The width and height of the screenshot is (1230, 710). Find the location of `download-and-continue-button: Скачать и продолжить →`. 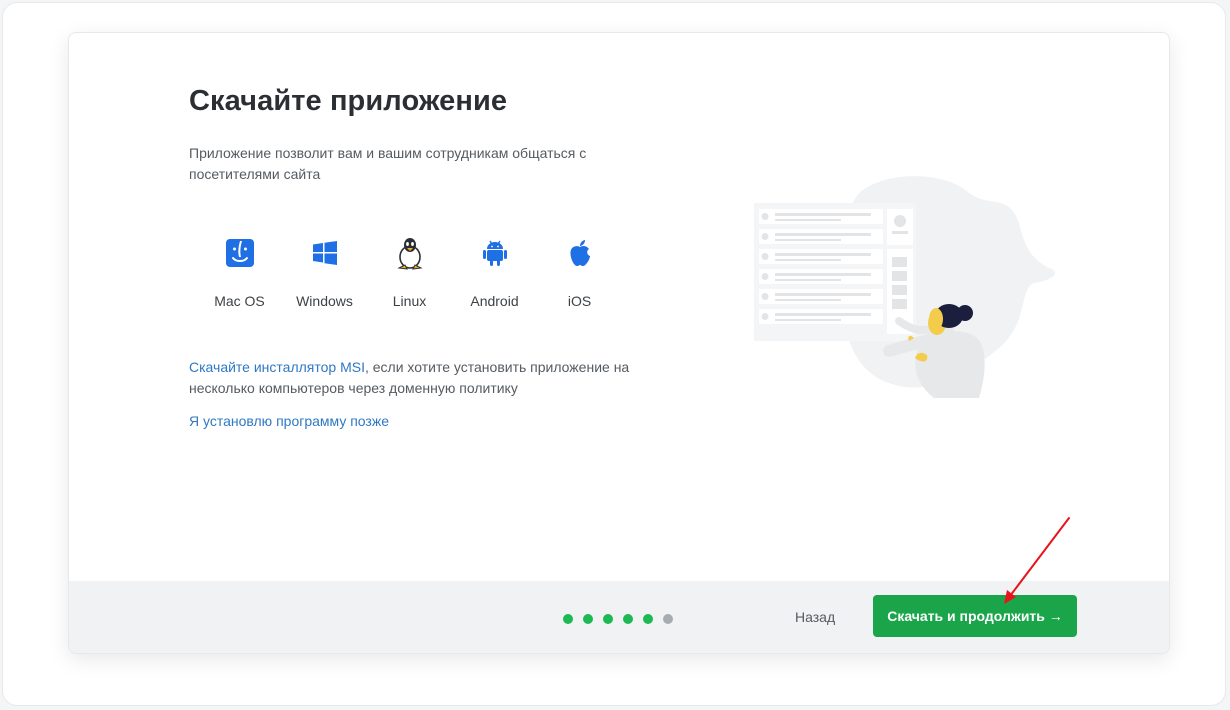

download-and-continue-button: Скачать и продолжить → is located at coordinates (975, 616).